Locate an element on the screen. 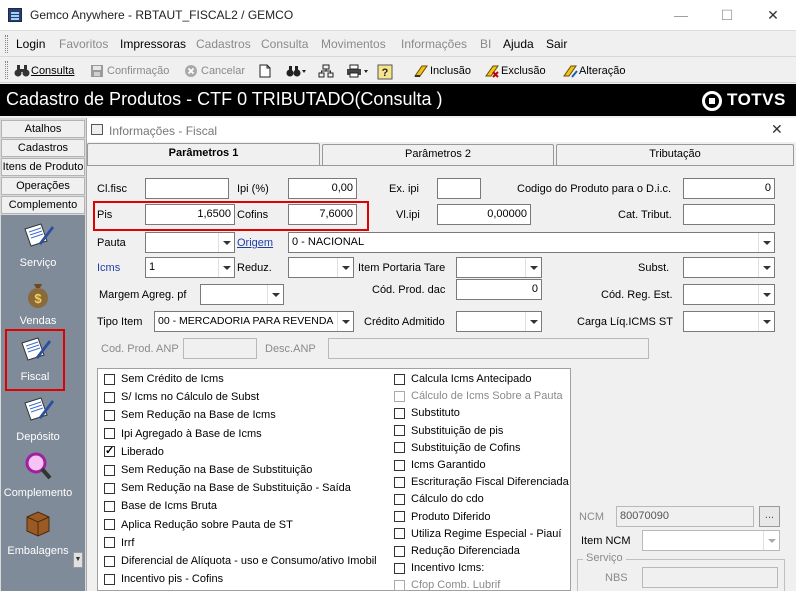 This screenshot has height=591, width=796. pauta-select is located at coordinates (190, 242).